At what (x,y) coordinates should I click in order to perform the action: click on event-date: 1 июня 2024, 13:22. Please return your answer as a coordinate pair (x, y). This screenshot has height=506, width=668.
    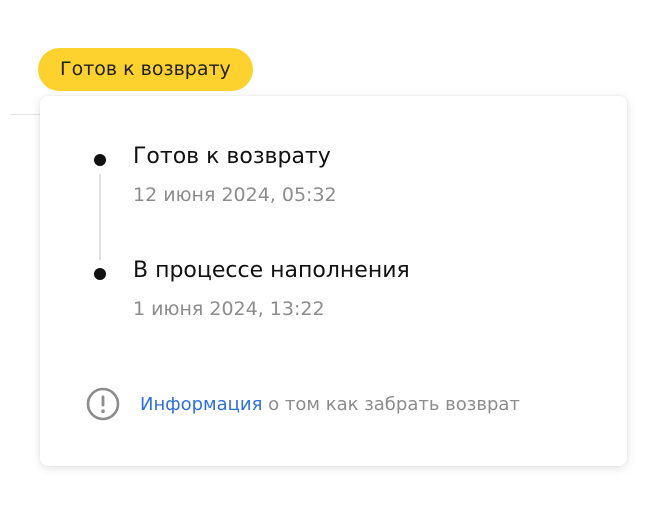
    Looking at the image, I should click on (229, 309).